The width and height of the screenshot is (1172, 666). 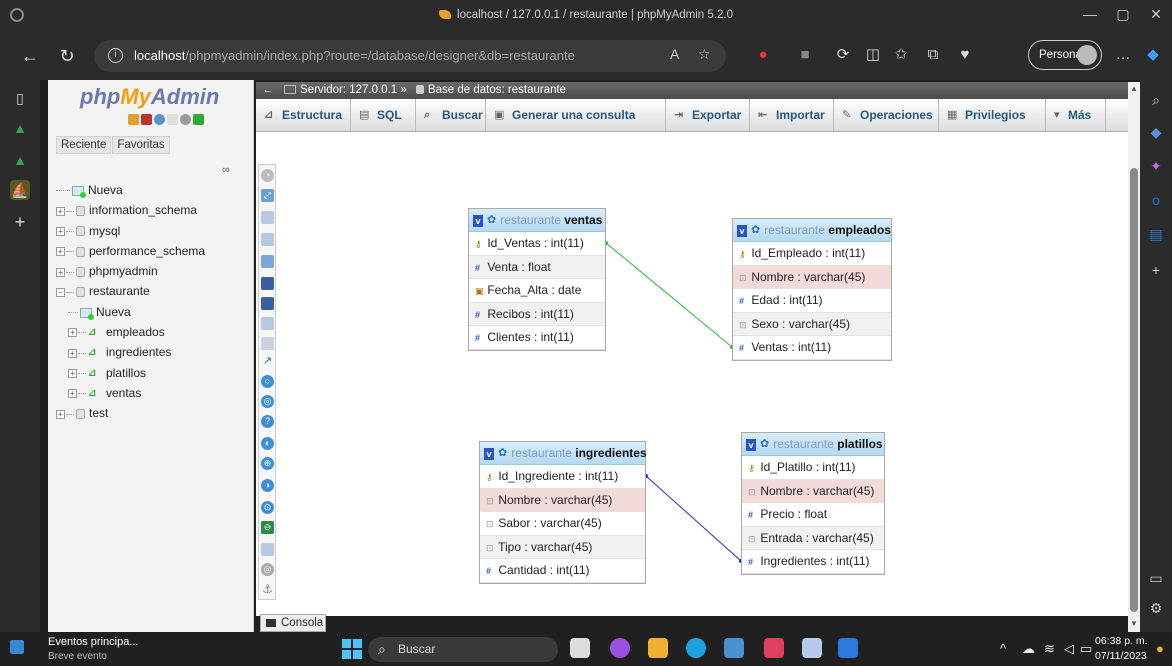 I want to click on table-column-row: # Venta : float, so click(x=537, y=267).